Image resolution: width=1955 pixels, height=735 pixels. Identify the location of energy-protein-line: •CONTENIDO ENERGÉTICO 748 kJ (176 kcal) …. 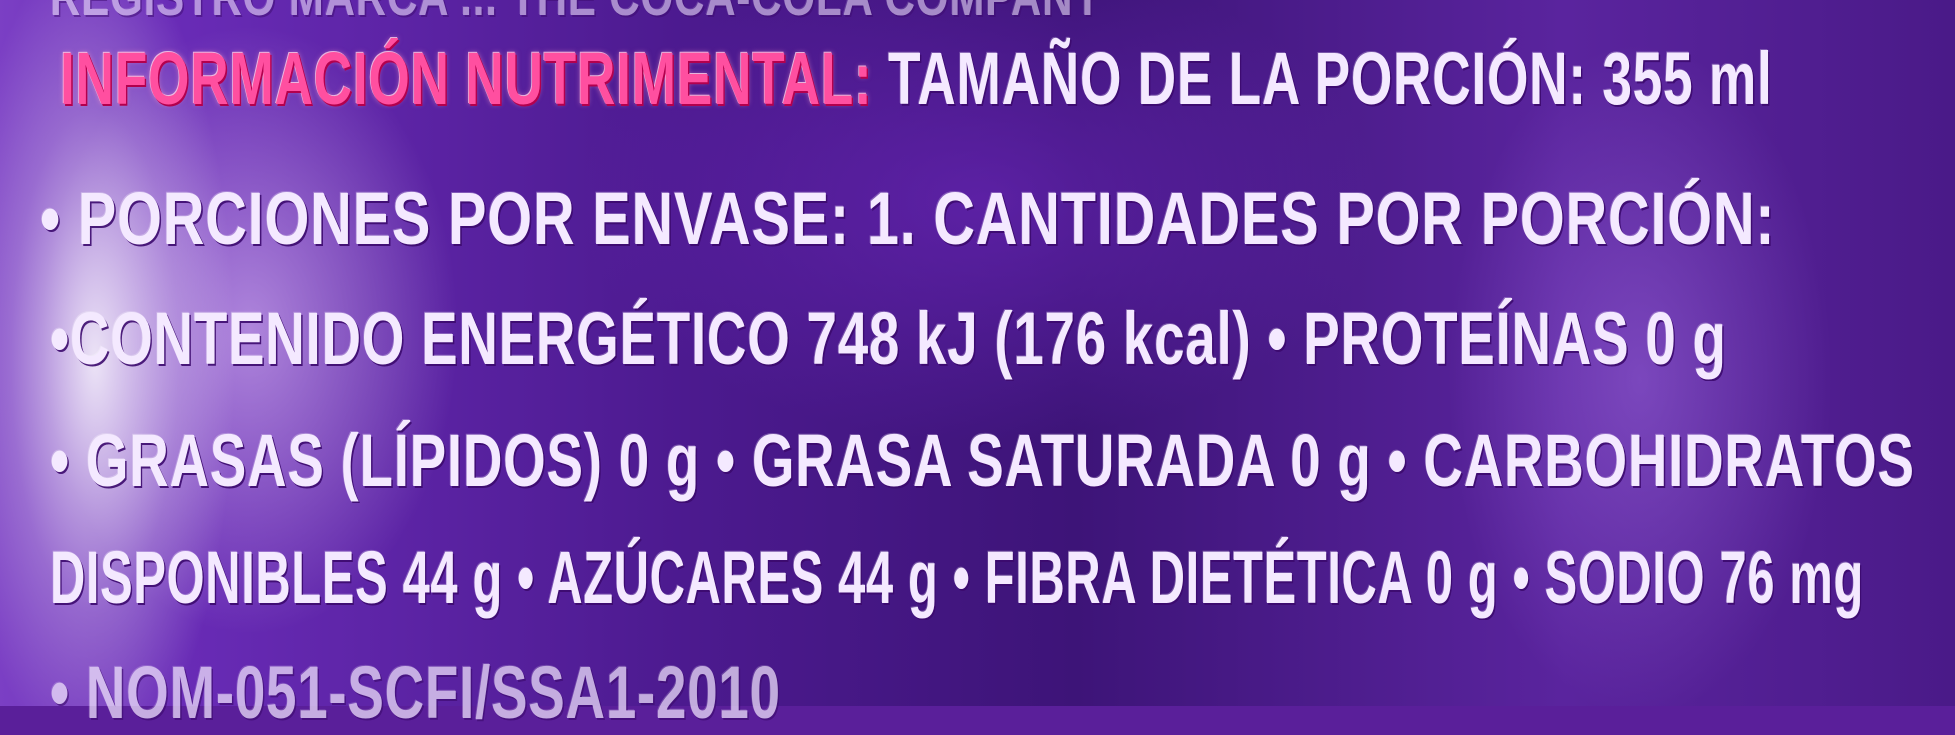
(888, 338).